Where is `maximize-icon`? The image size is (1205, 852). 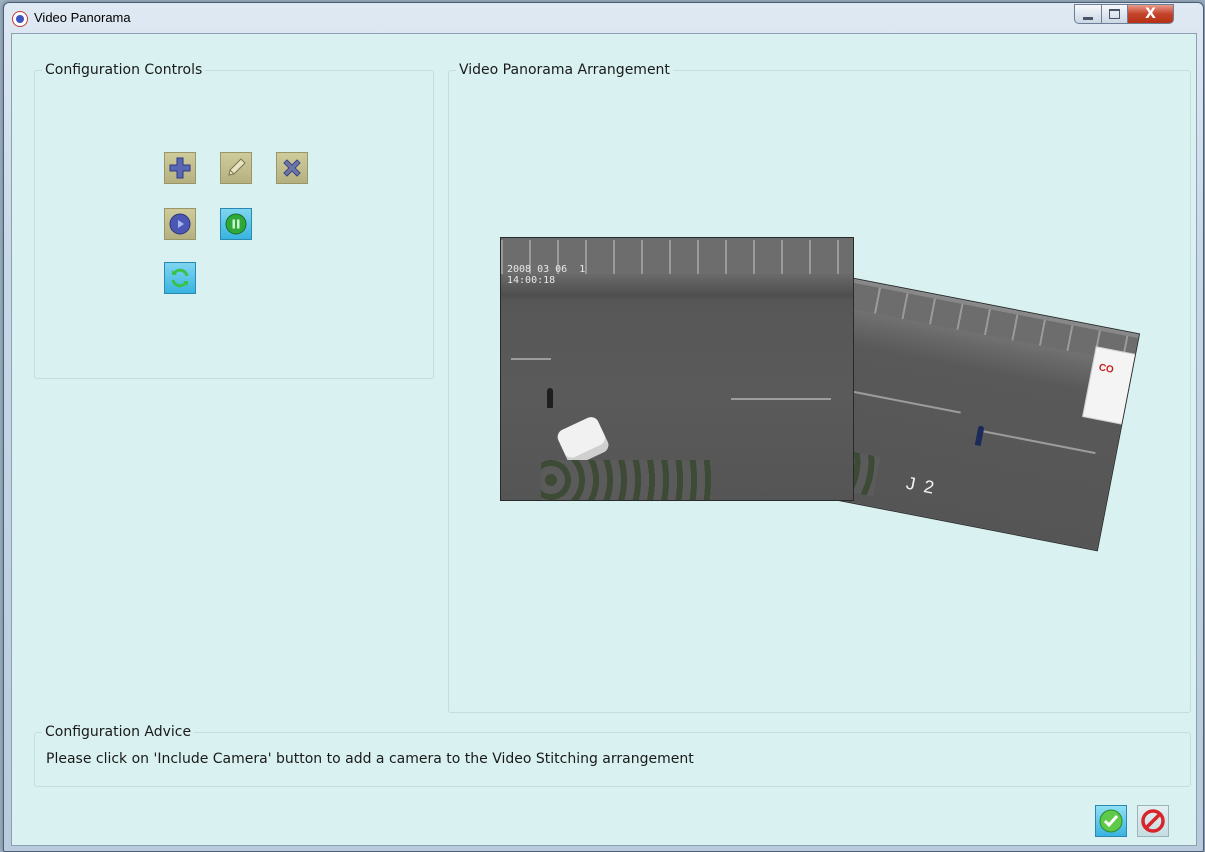
maximize-icon is located at coordinates (1114, 14).